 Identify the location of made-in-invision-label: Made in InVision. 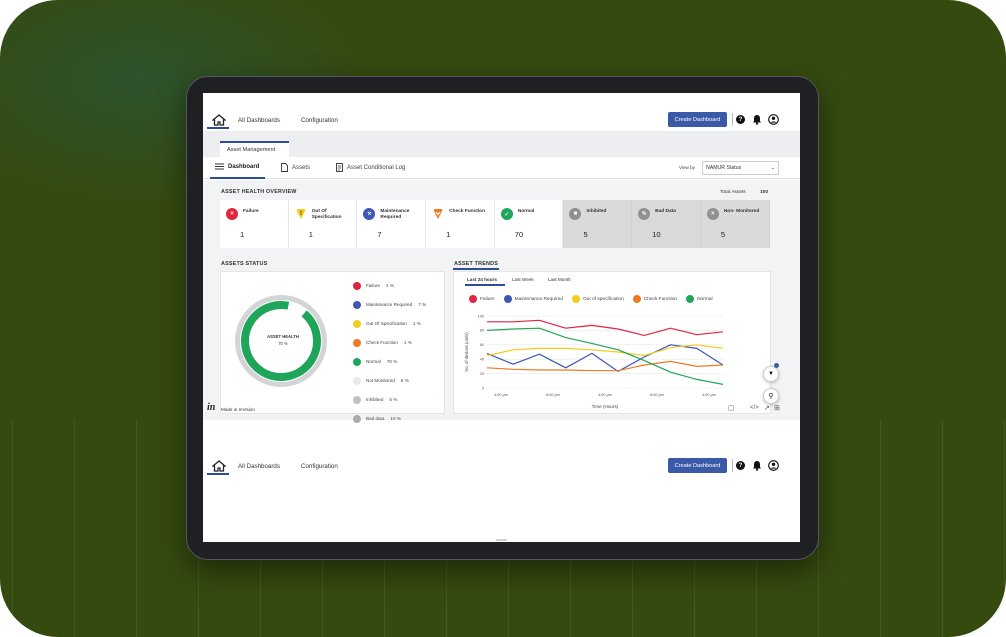
(238, 409).